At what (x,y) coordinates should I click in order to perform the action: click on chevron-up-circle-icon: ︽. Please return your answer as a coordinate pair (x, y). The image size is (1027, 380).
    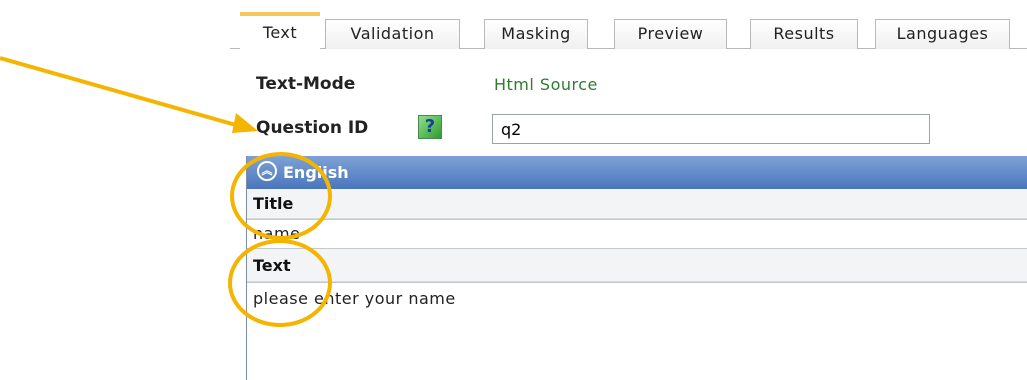
    Looking at the image, I should click on (267, 171).